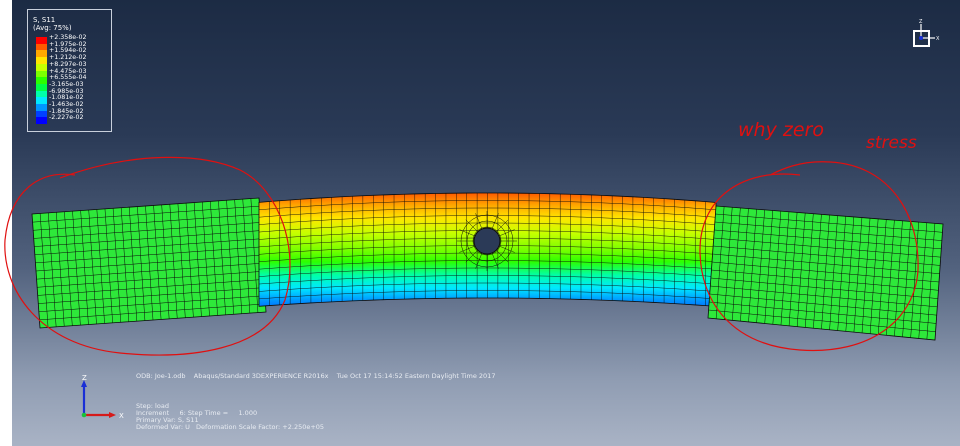 This screenshot has width=960, height=446. Describe the element at coordinates (149, 263) in the screenshot. I see `left-support-region` at that location.